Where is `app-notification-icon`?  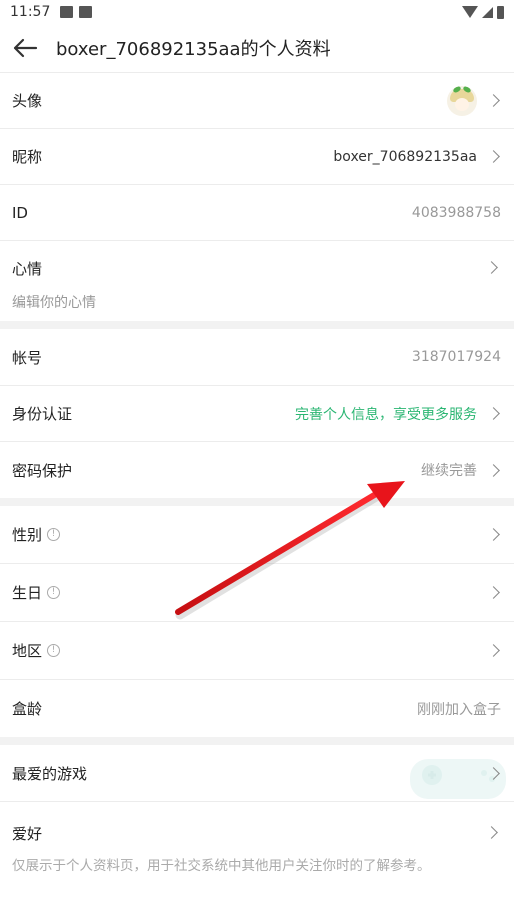 app-notification-icon is located at coordinates (86, 12).